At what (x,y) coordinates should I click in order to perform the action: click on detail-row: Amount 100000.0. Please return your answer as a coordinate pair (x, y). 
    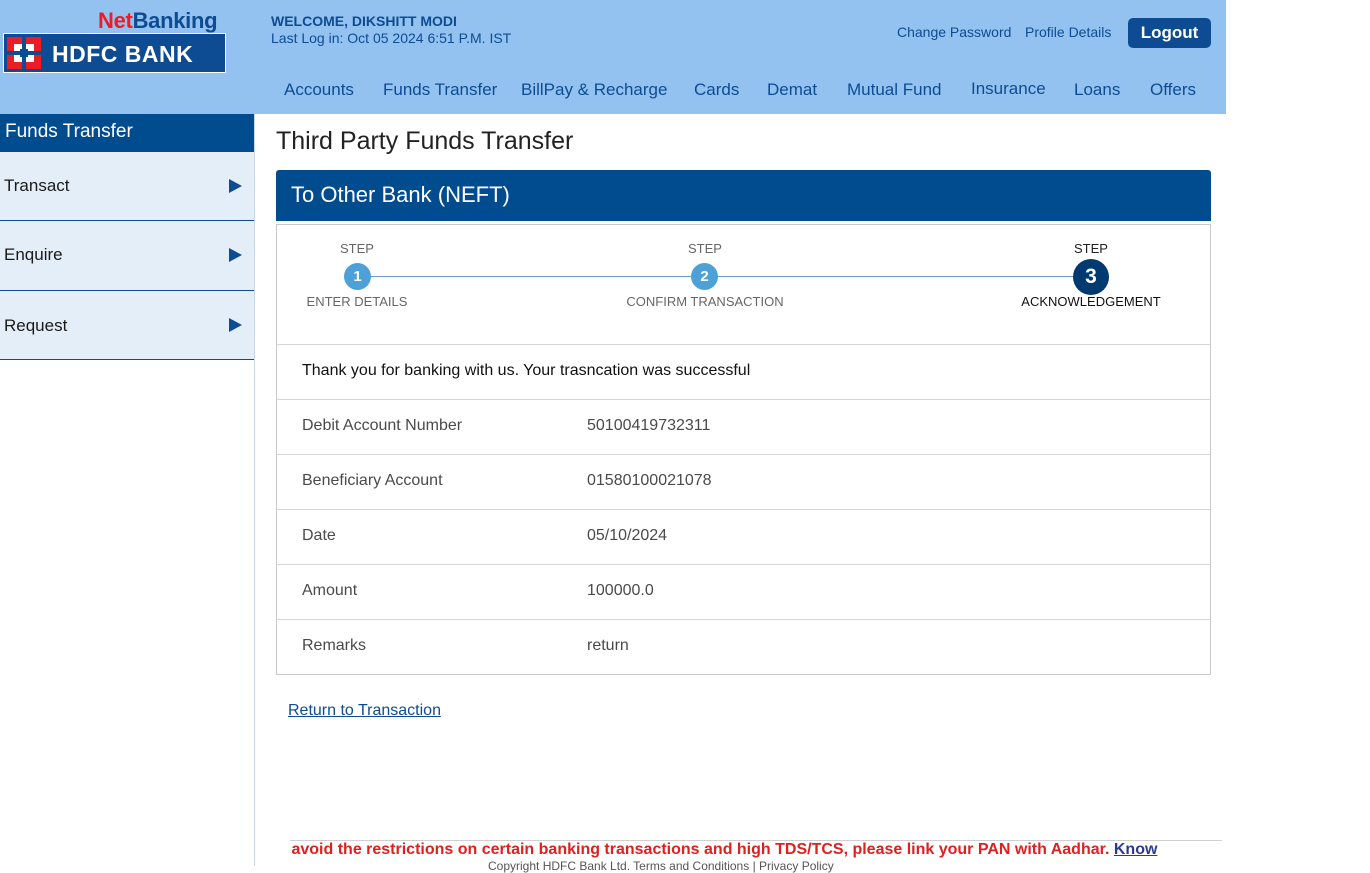
    Looking at the image, I should click on (743, 591).